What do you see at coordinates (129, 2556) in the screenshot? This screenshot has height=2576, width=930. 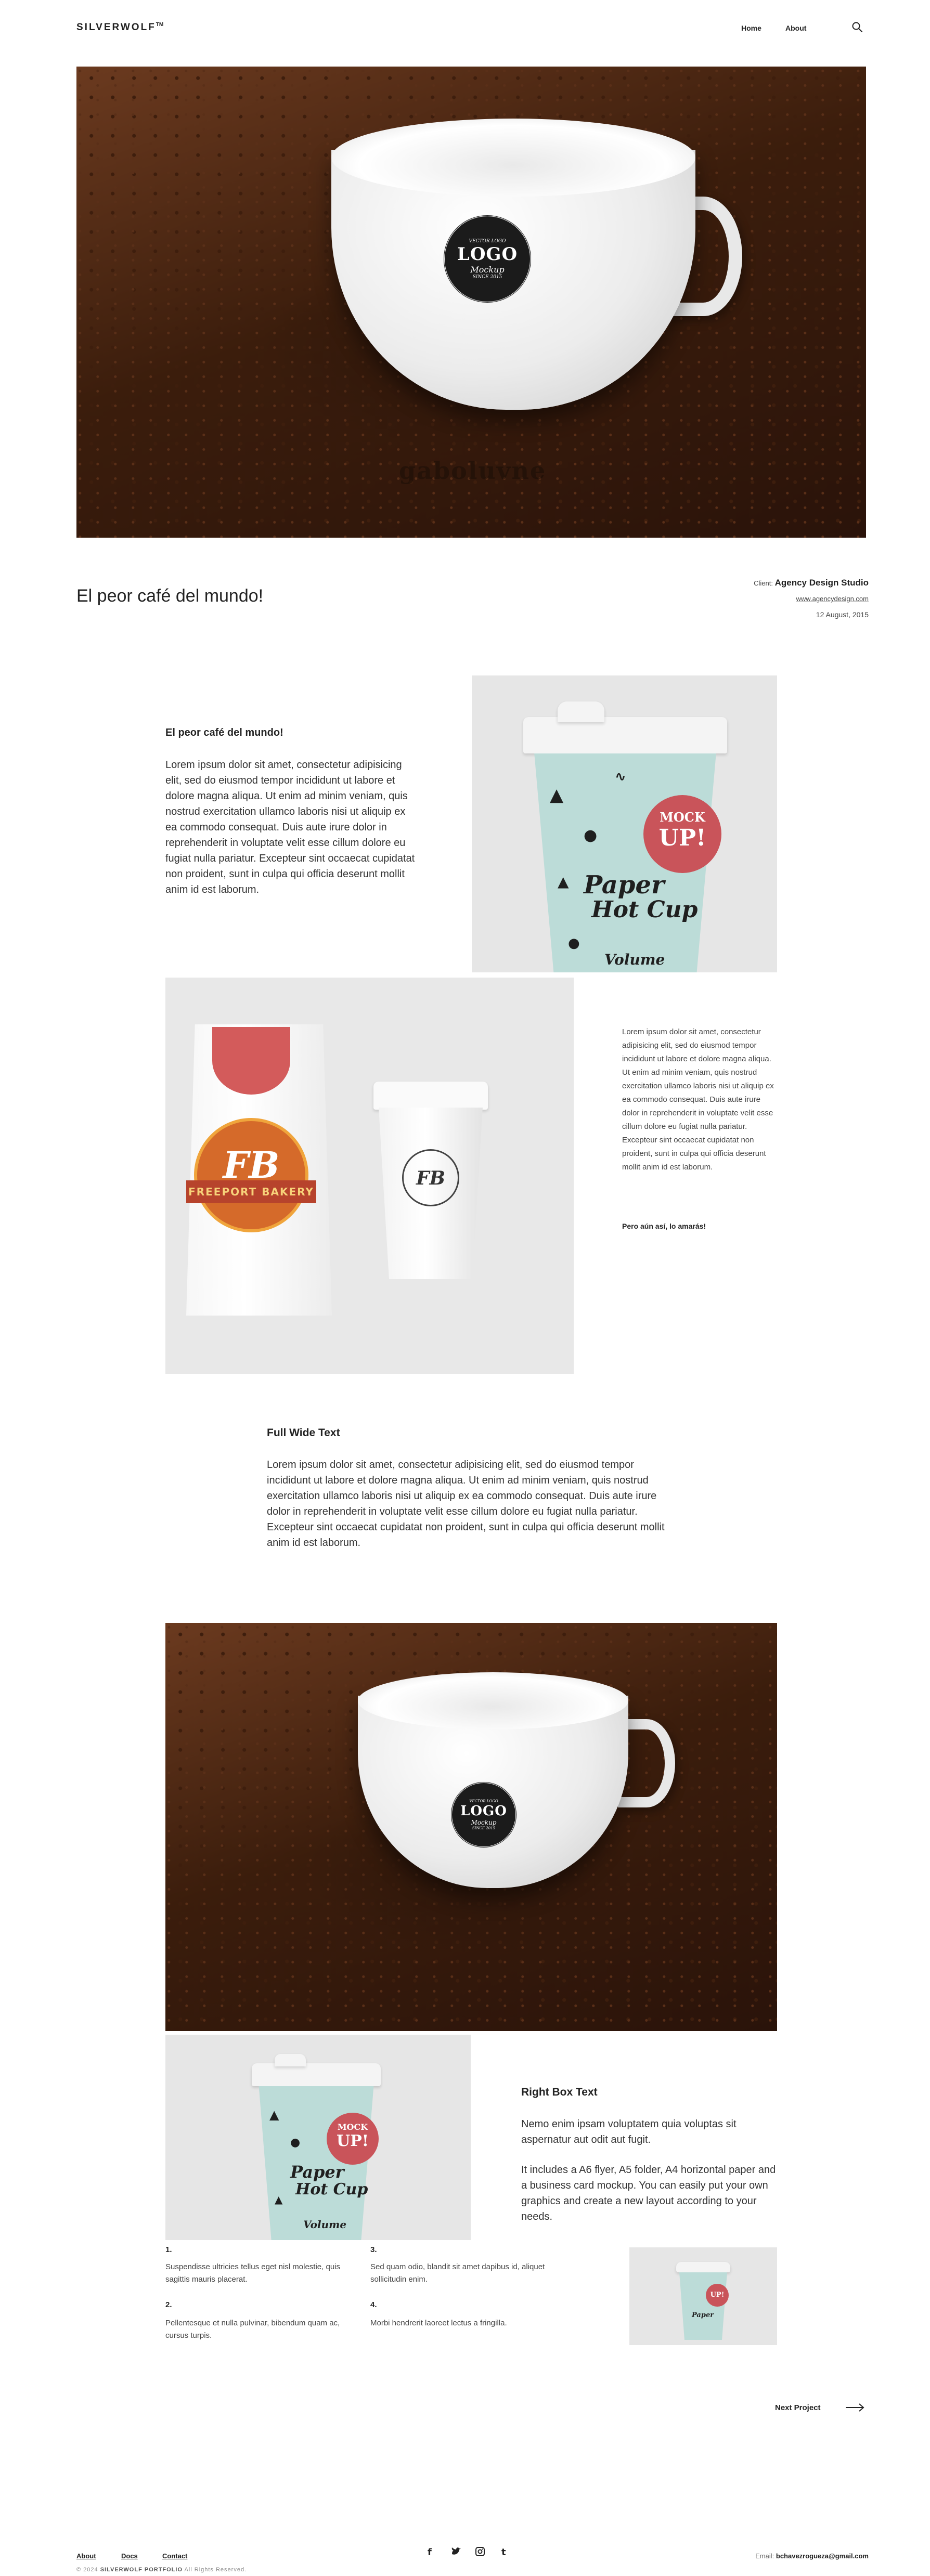 I see `footer-link-docs: Docs` at bounding box center [129, 2556].